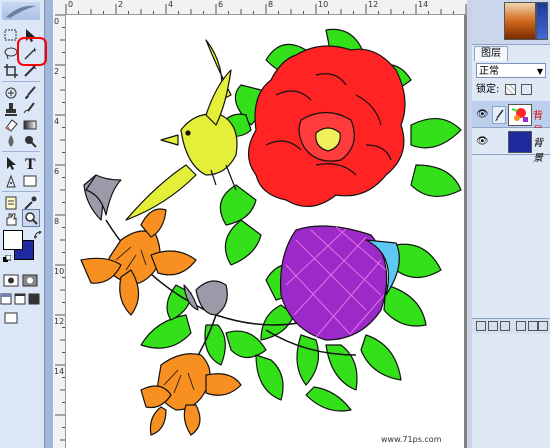  What do you see at coordinates (11, 93) in the screenshot?
I see `healing-brush-tool` at bounding box center [11, 93].